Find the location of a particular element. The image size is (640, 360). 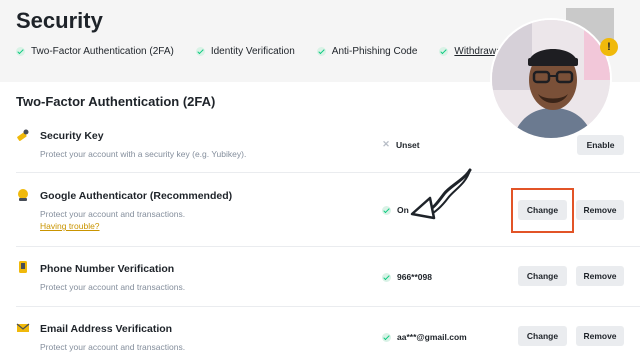

key-icon is located at coordinates (23, 135).